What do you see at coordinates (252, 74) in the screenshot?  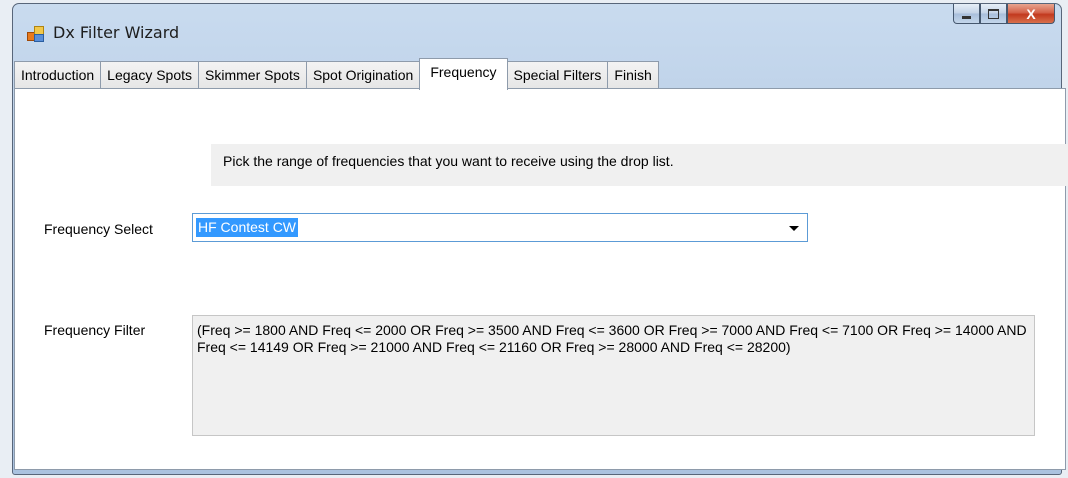 I see `tab-skimmer-spots: Skimmer Spots` at bounding box center [252, 74].